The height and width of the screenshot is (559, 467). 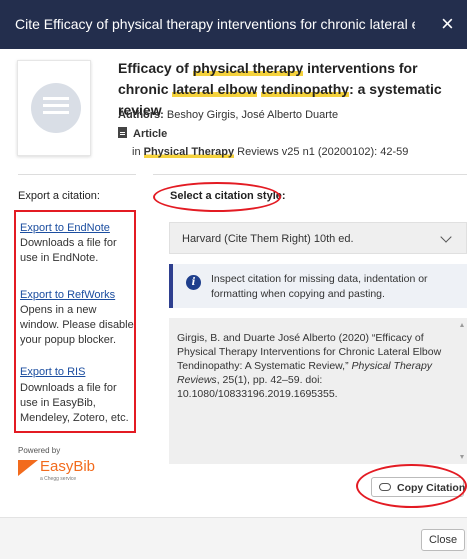 What do you see at coordinates (58, 479) in the screenshot?
I see `easybib-tagline: a Chegg service` at bounding box center [58, 479].